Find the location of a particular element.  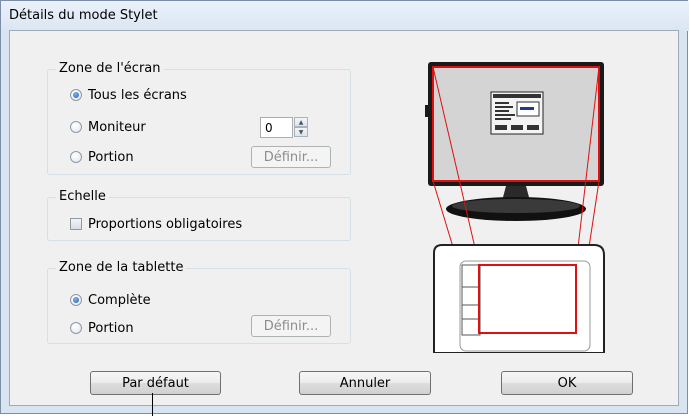

radio-tablet-portion: Portion is located at coordinates (102, 328).